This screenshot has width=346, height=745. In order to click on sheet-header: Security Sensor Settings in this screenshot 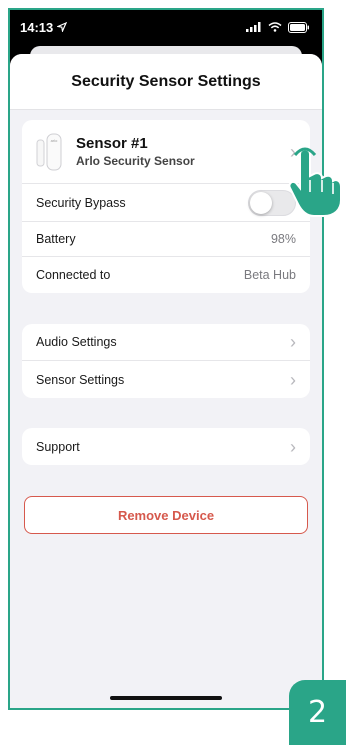, I will do `click(166, 82)`.